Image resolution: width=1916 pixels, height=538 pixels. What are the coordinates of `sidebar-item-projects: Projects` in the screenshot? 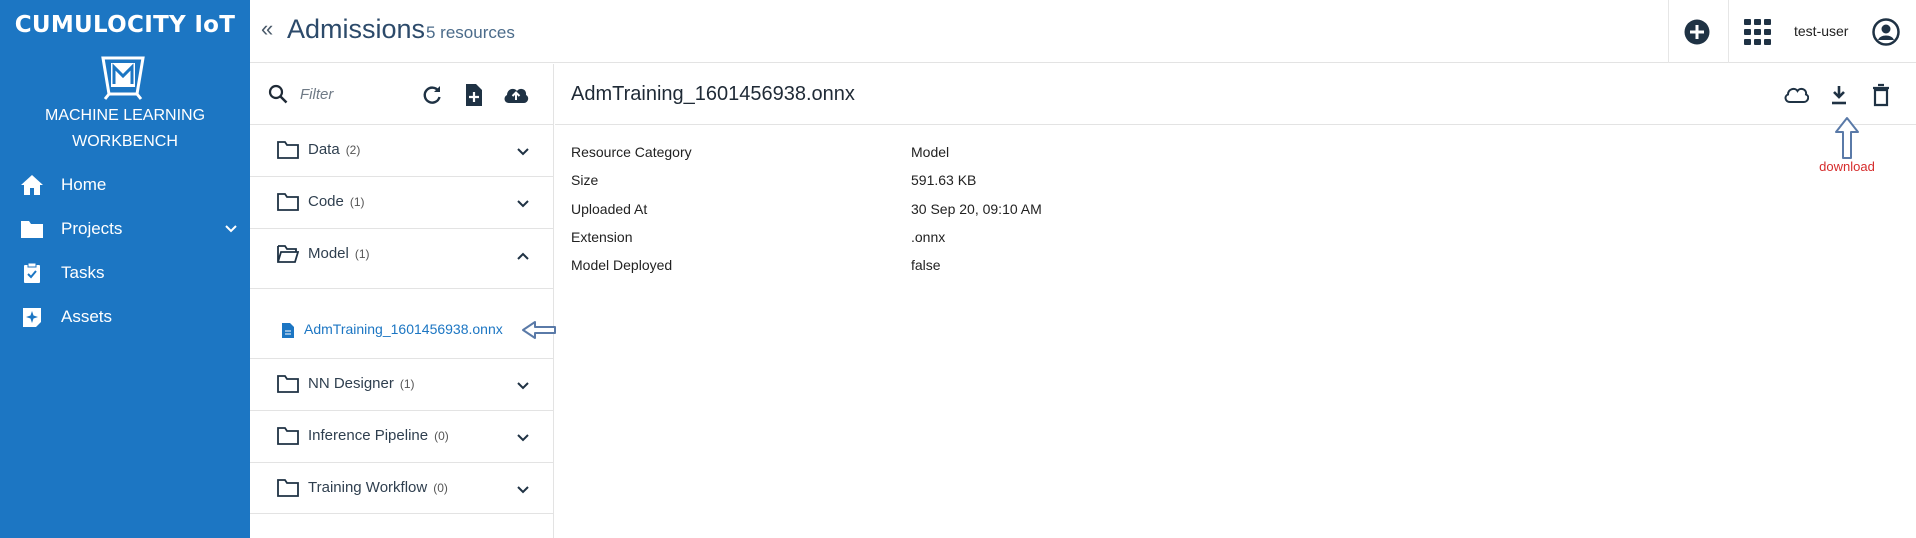 It's located at (125, 229).